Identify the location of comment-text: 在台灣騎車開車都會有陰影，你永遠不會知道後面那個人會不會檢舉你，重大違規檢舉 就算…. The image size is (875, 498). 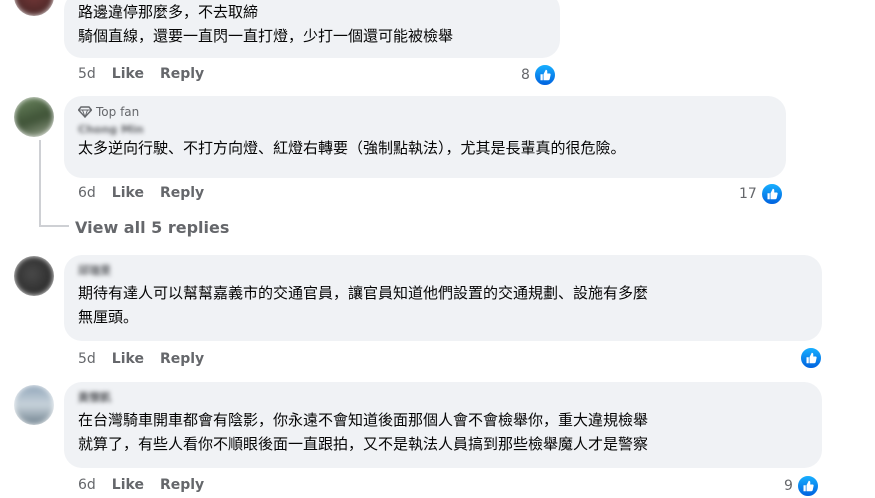
(363, 432).